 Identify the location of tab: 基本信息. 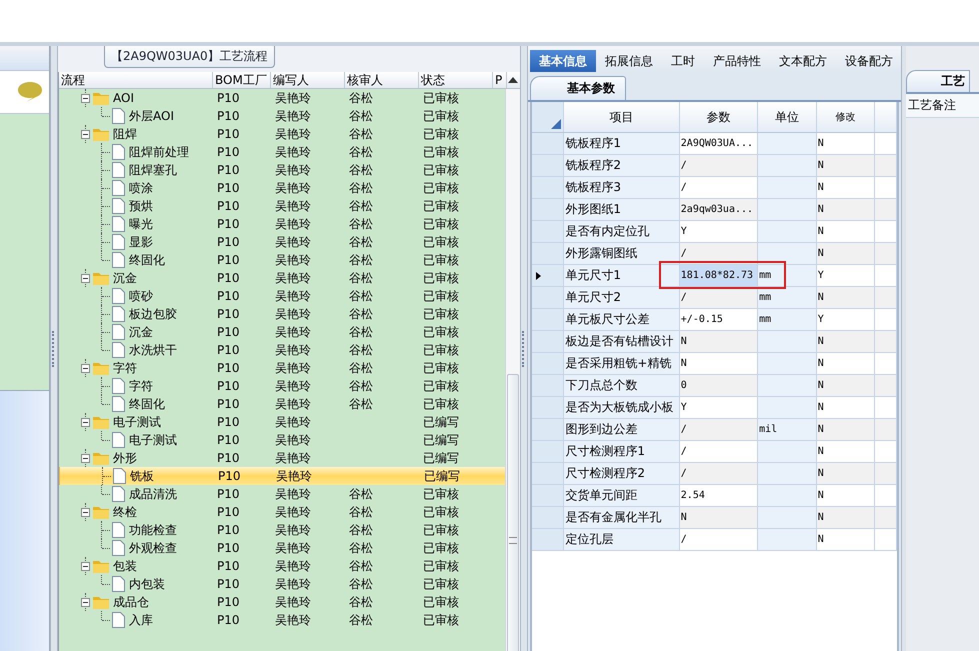
(563, 61).